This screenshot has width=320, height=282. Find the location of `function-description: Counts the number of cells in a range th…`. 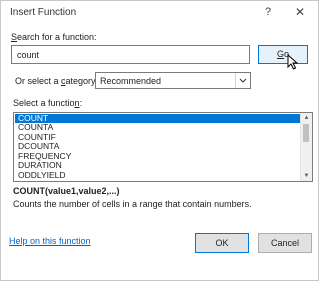

function-description: Counts the number of cells in a range th… is located at coordinates (132, 204).